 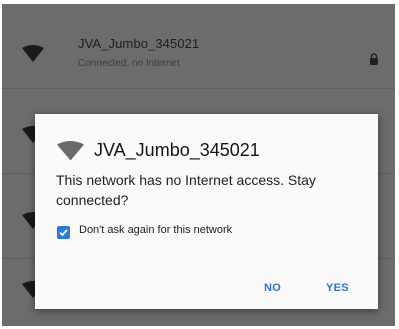 I want to click on dialog-title: JVA_Jumbo_345021, so click(x=177, y=150).